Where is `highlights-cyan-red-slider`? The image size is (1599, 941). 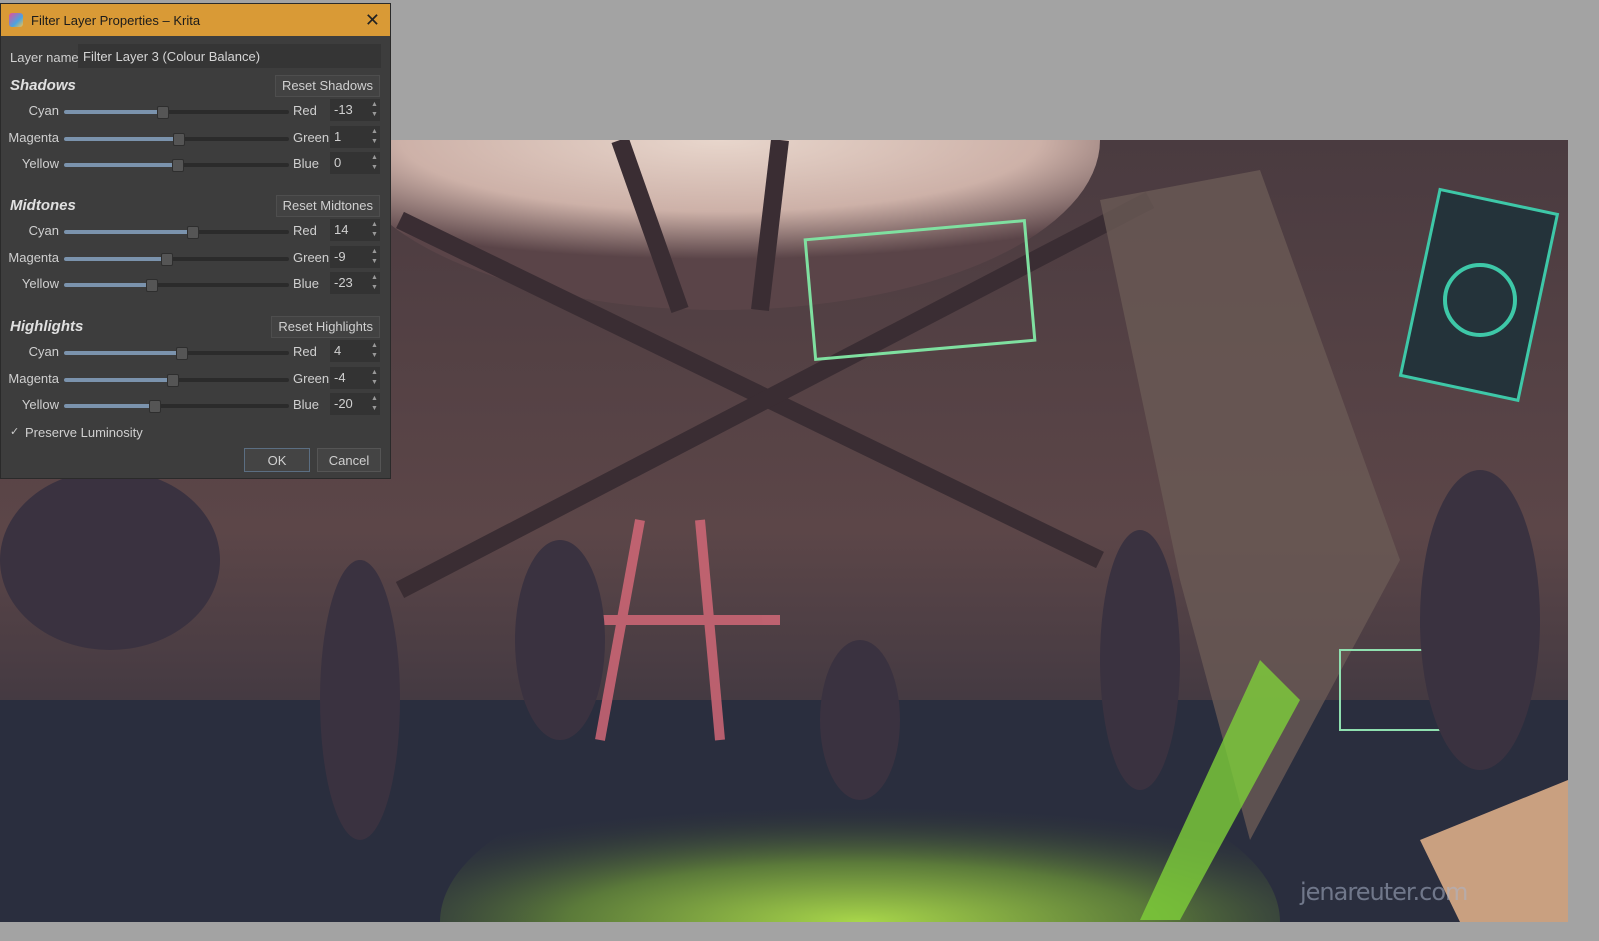 highlights-cyan-red-slider is located at coordinates (176, 353).